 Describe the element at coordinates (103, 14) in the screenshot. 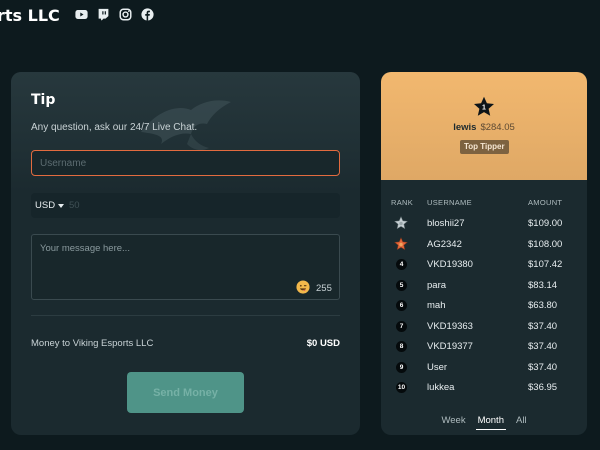

I see `twitch-icon` at that location.